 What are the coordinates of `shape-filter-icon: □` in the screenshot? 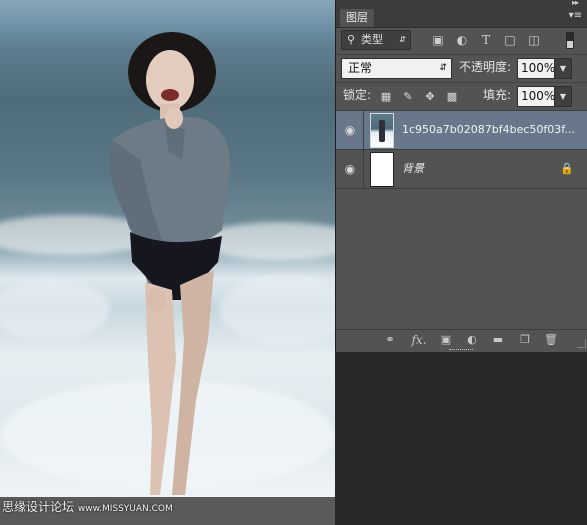 It's located at (510, 40).